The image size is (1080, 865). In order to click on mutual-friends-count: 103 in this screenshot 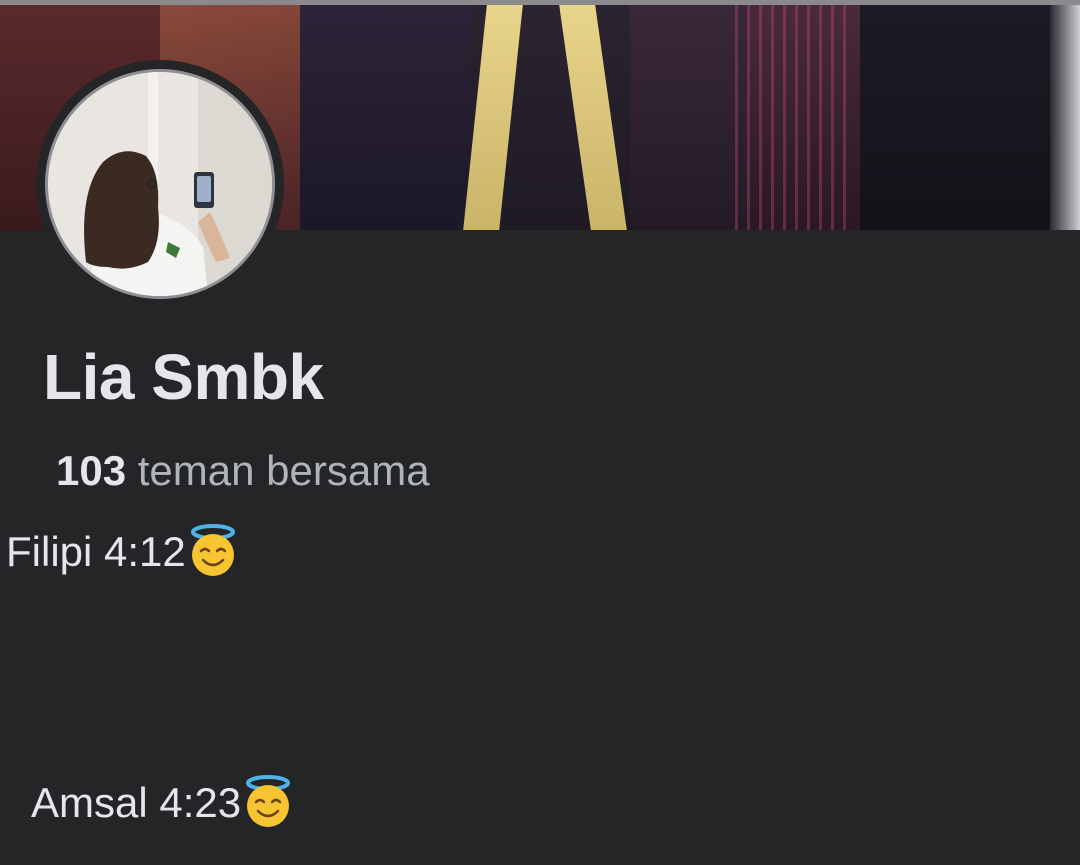, I will do `click(91, 470)`.